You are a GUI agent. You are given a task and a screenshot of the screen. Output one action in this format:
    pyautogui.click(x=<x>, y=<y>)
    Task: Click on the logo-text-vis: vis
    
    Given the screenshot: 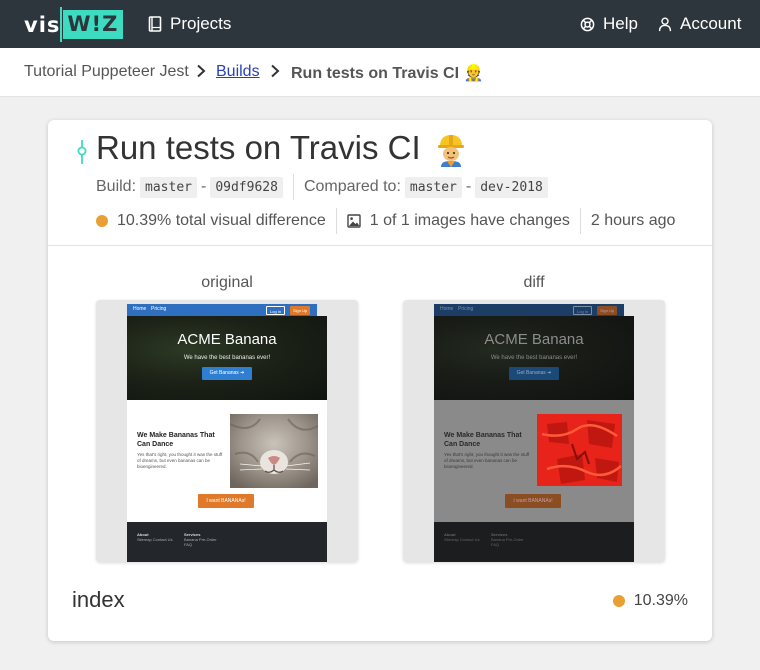 What is the action you would take?
    pyautogui.click(x=42, y=24)
    